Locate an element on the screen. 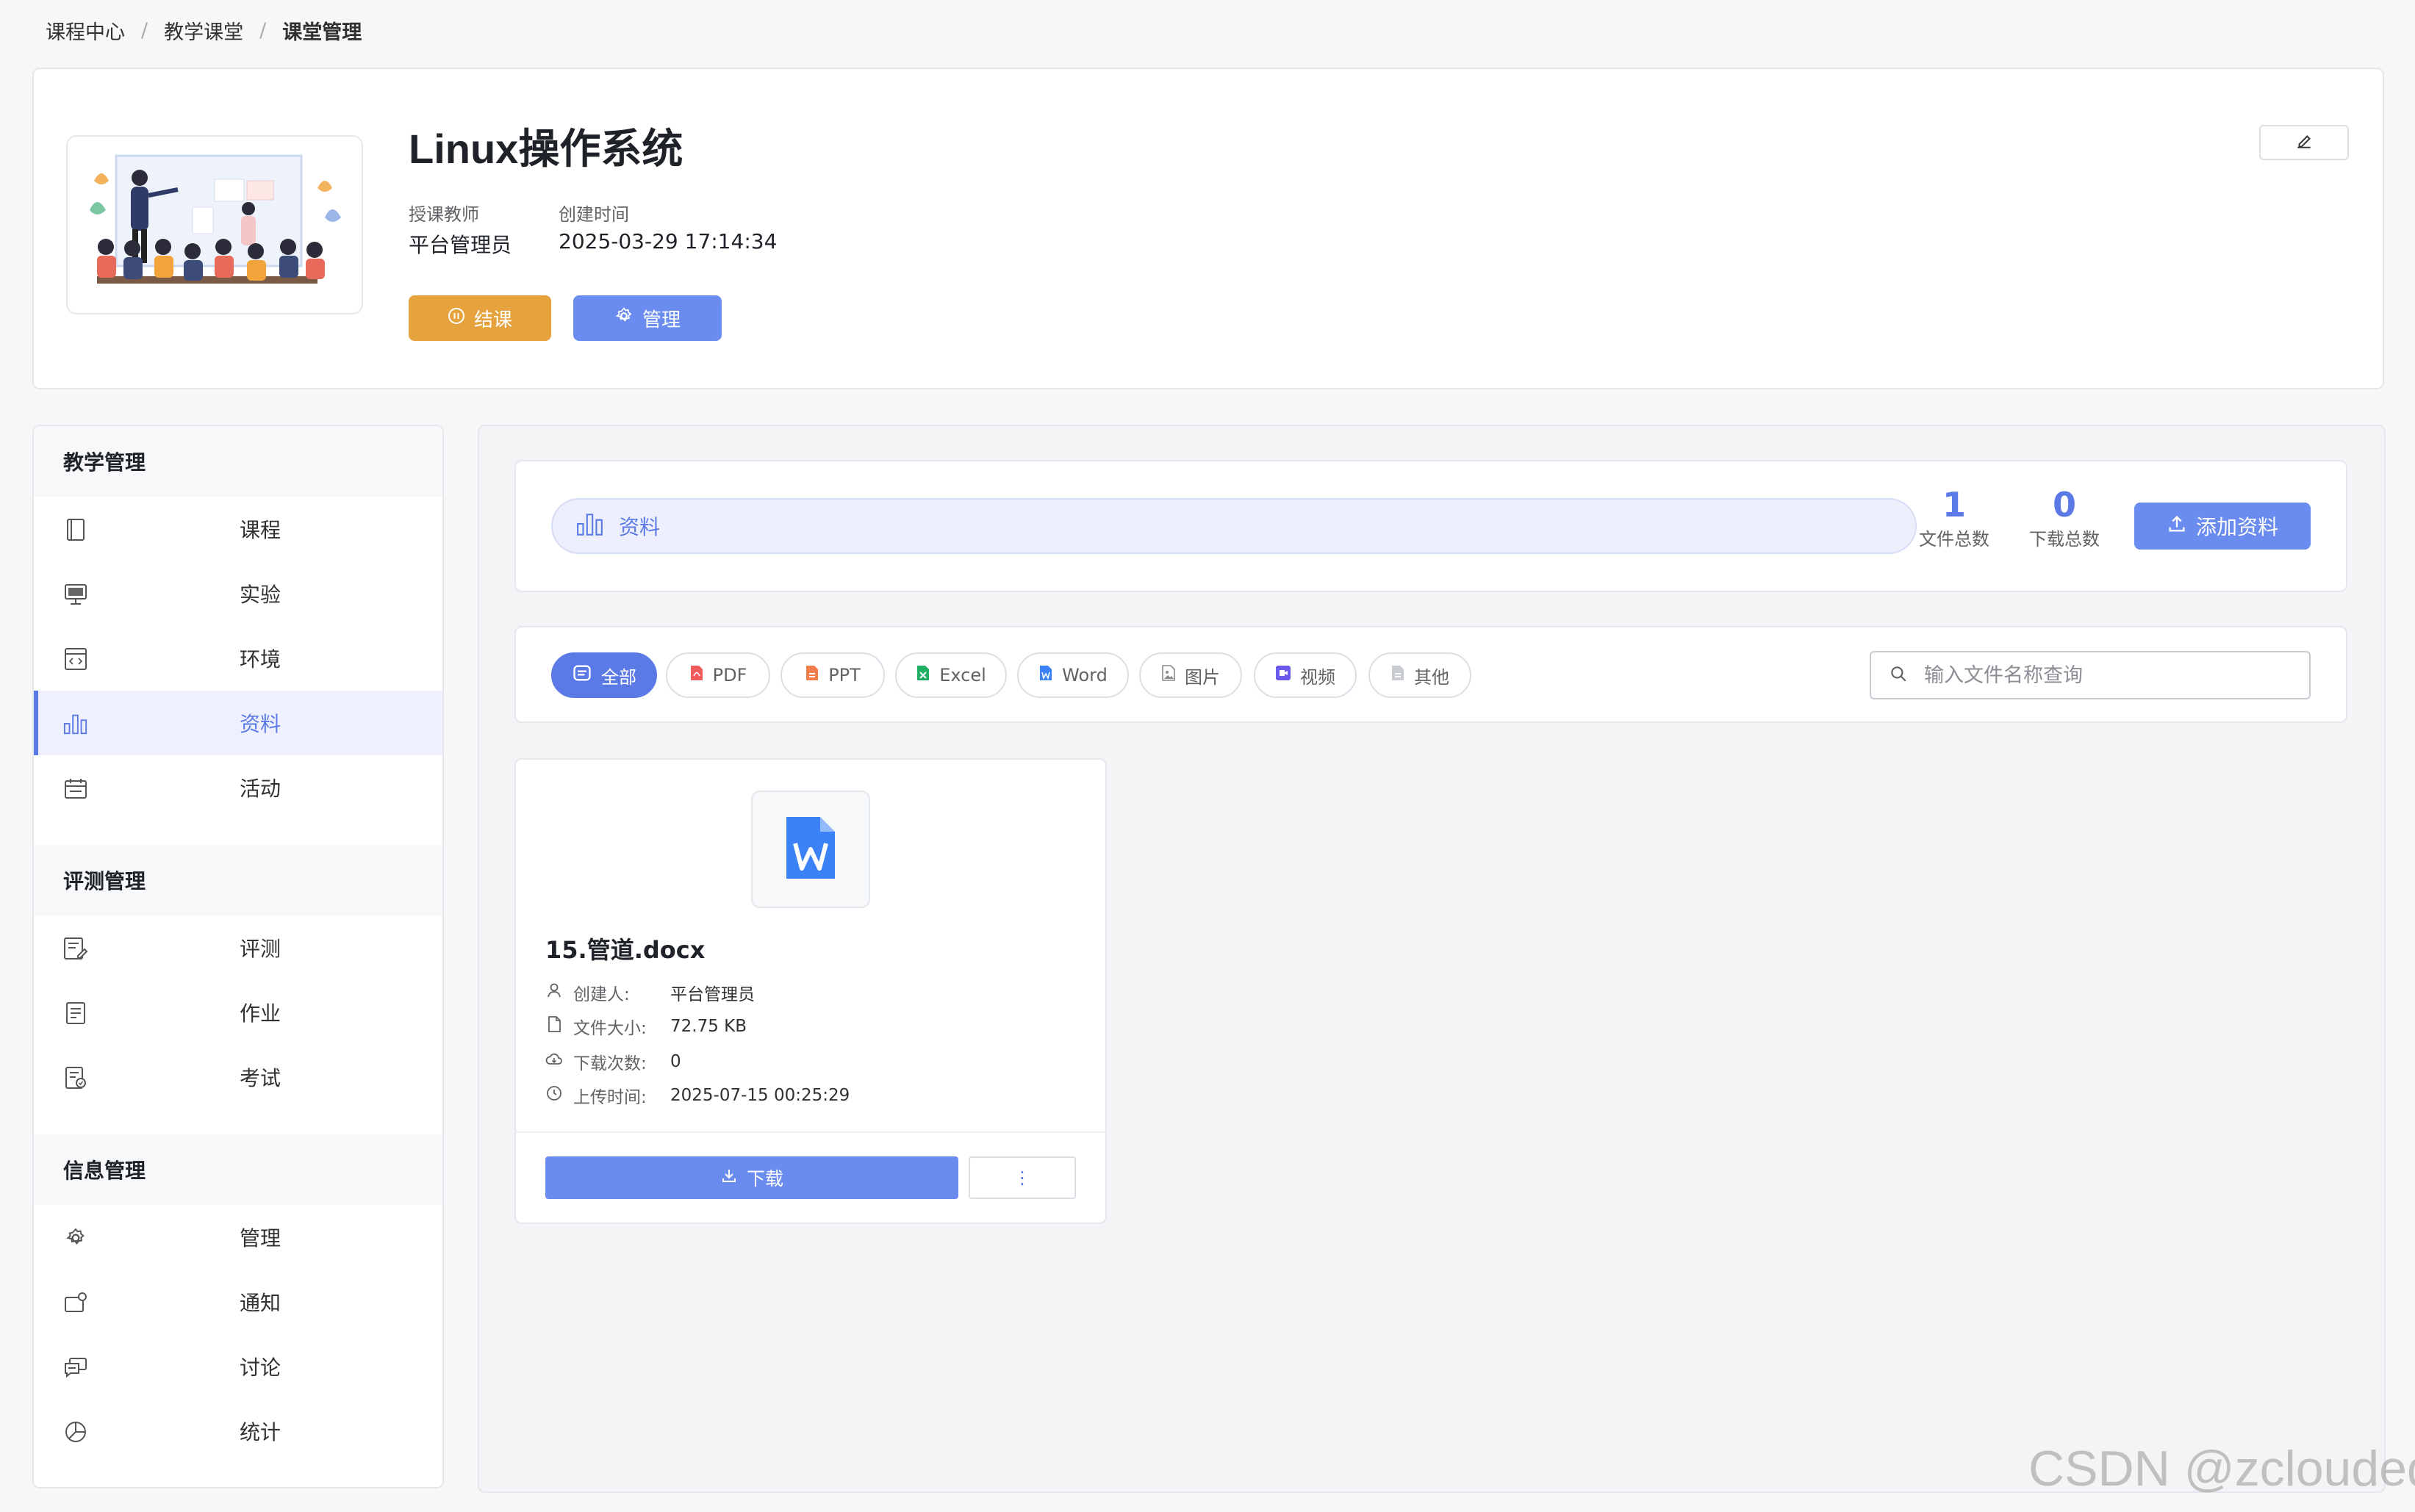  edit-course-button is located at coordinates (2304, 143).